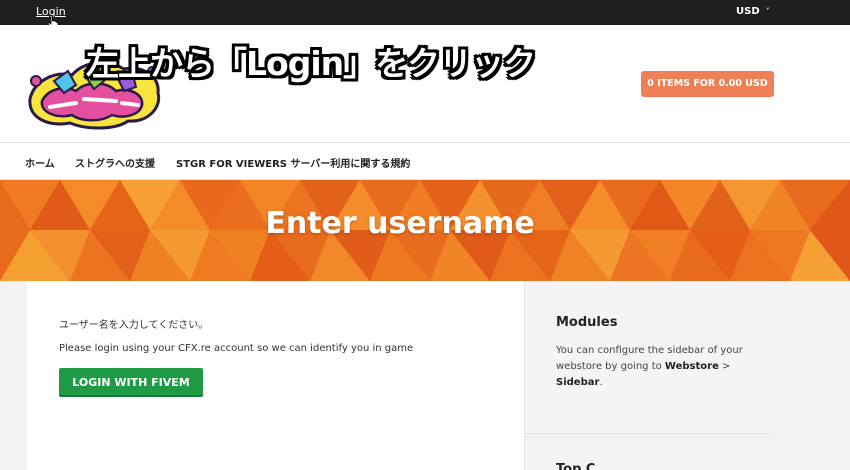 The width and height of the screenshot is (850, 470). I want to click on webstore-label: Webstore, so click(691, 366).